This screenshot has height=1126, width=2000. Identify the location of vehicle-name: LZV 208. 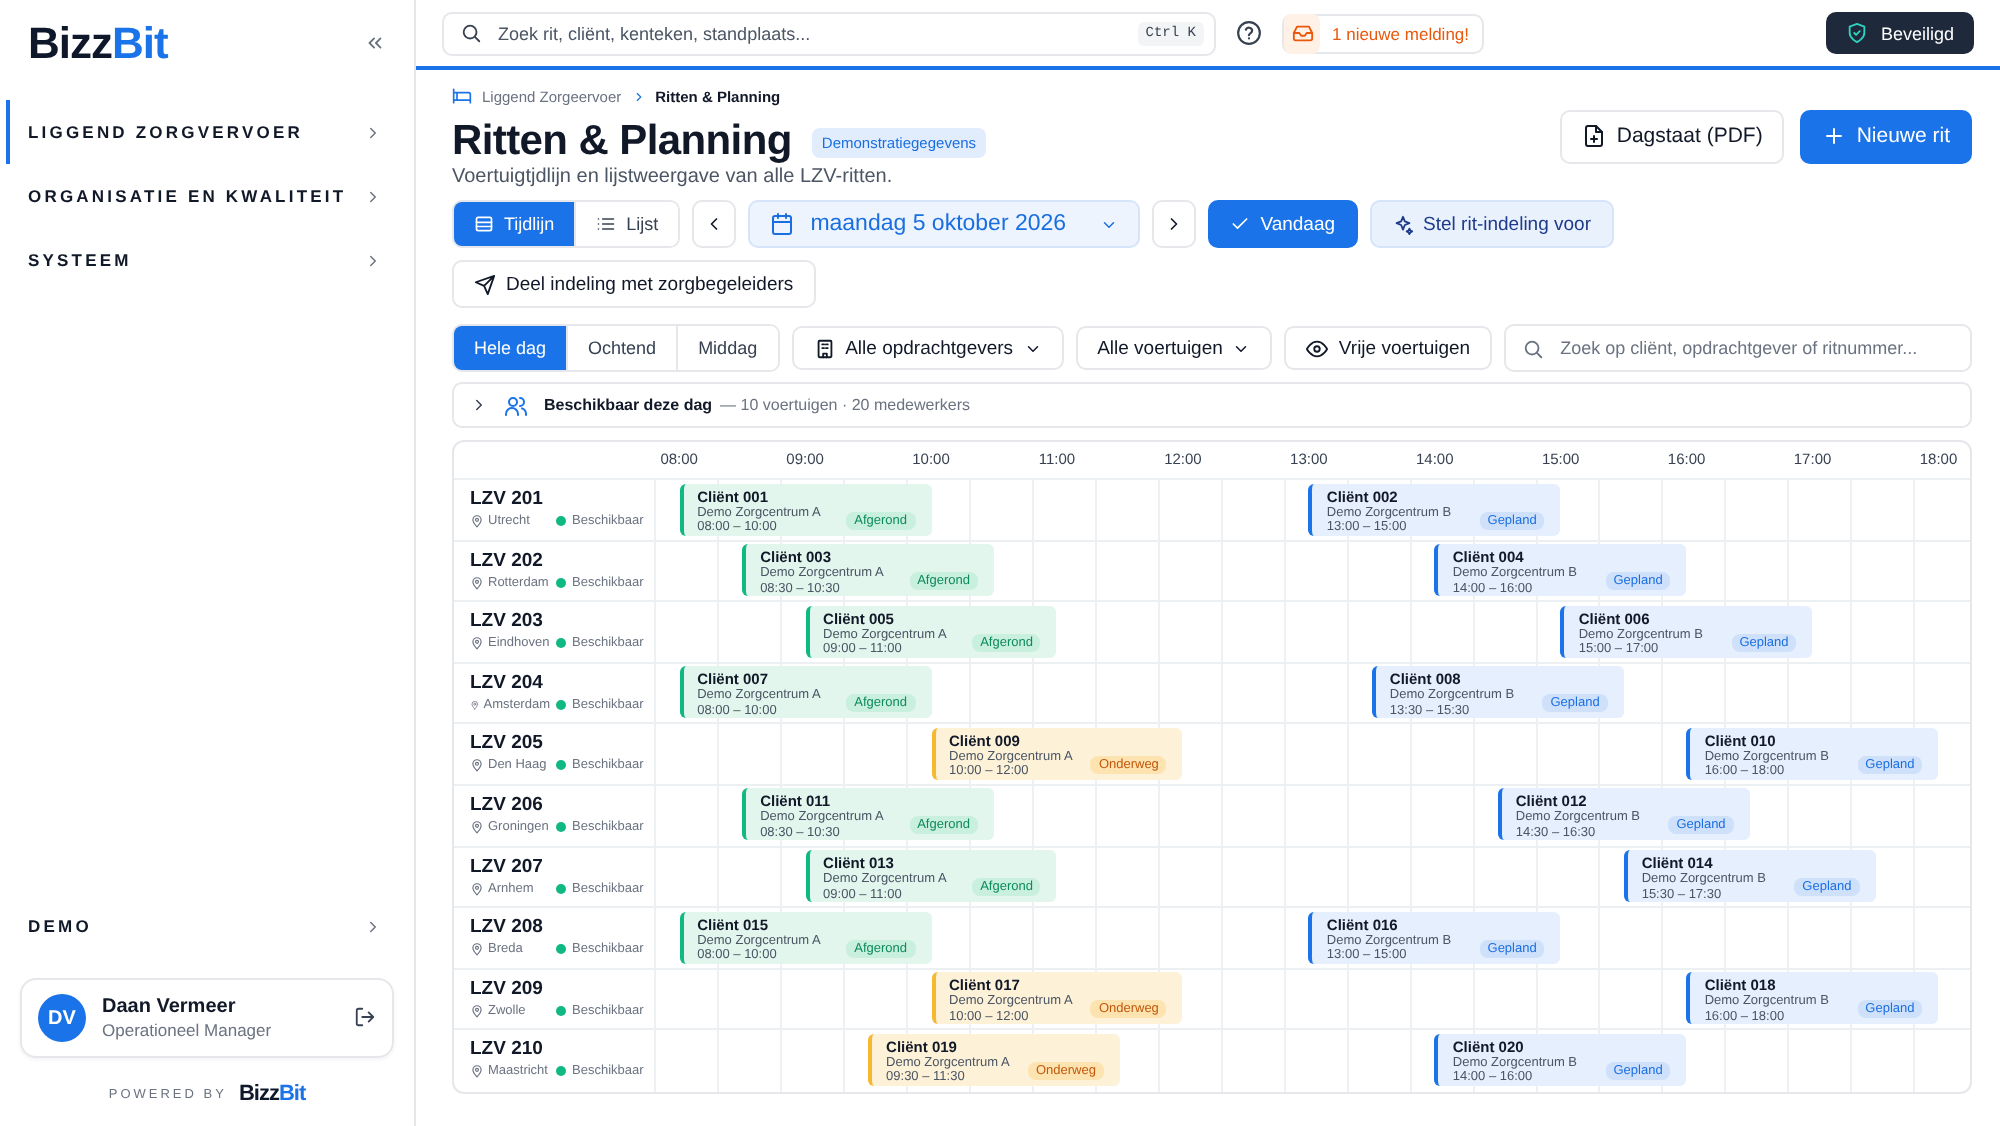
(507, 927).